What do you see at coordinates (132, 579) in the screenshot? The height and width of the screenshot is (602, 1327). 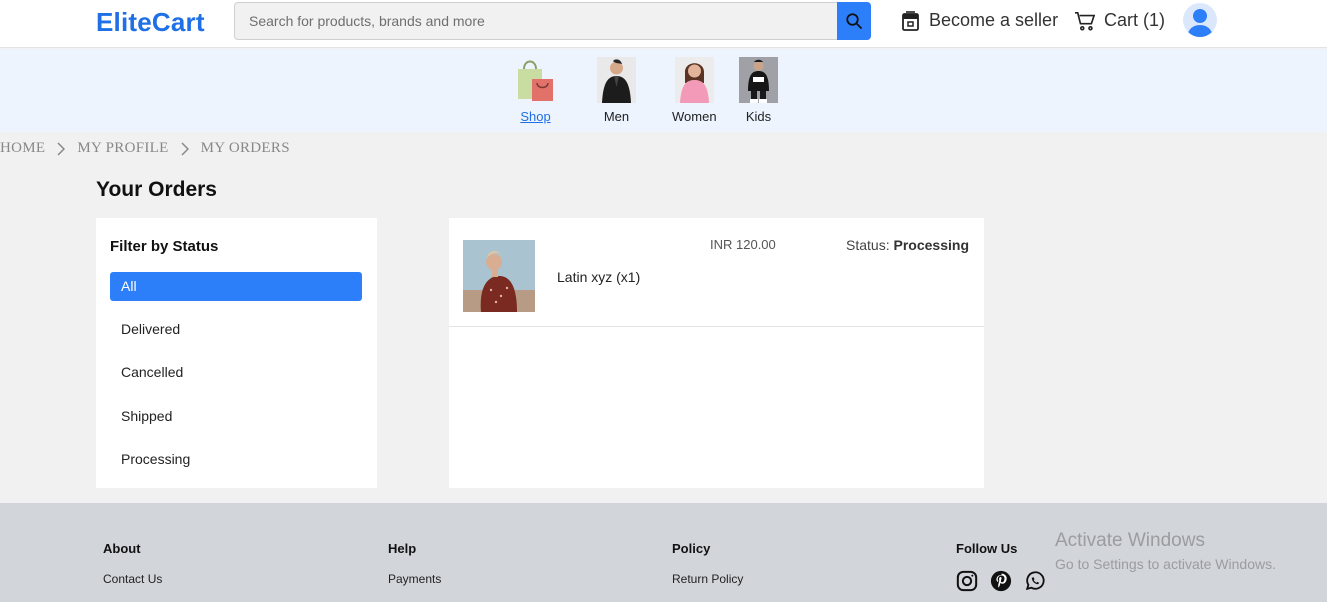 I see `footer-link-contact-us: Contact Us` at bounding box center [132, 579].